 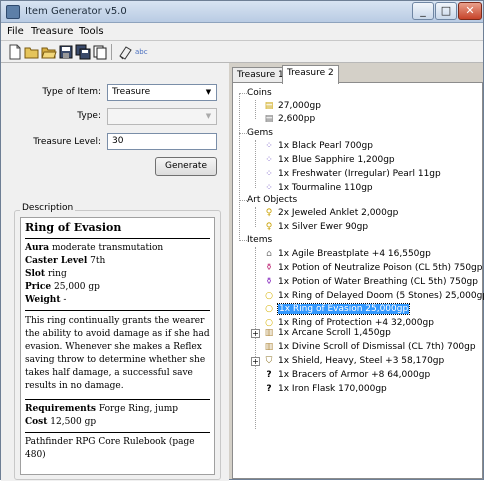 I want to click on treasure-level-label: Treasure Level:, so click(x=67, y=142).